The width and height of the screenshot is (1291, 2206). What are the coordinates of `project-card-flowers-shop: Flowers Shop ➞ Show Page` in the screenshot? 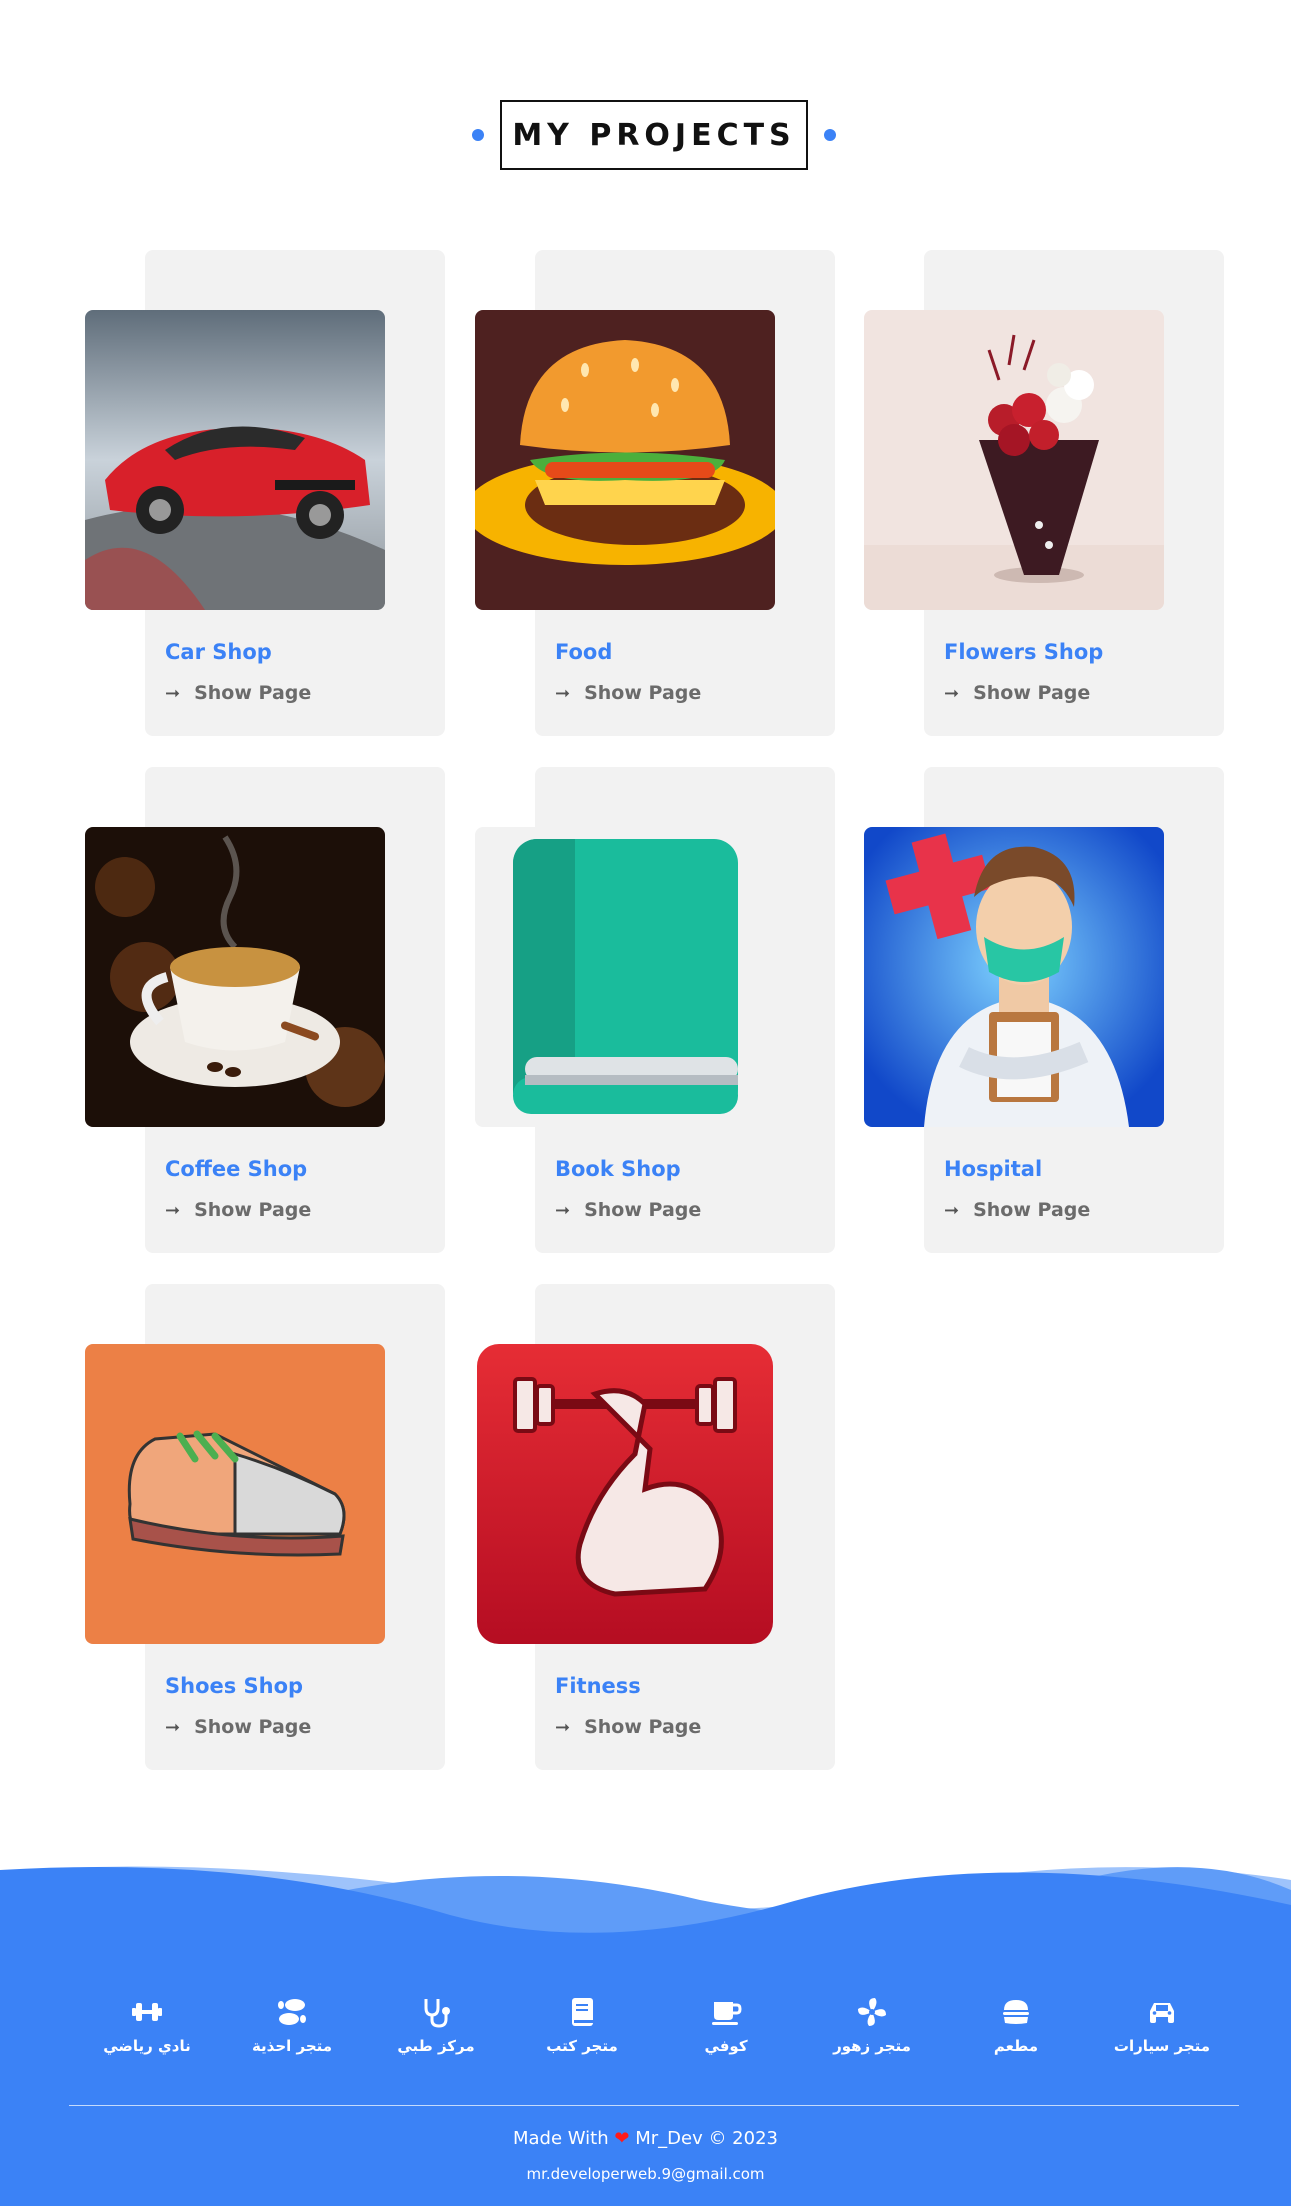 It's located at (1044, 493).